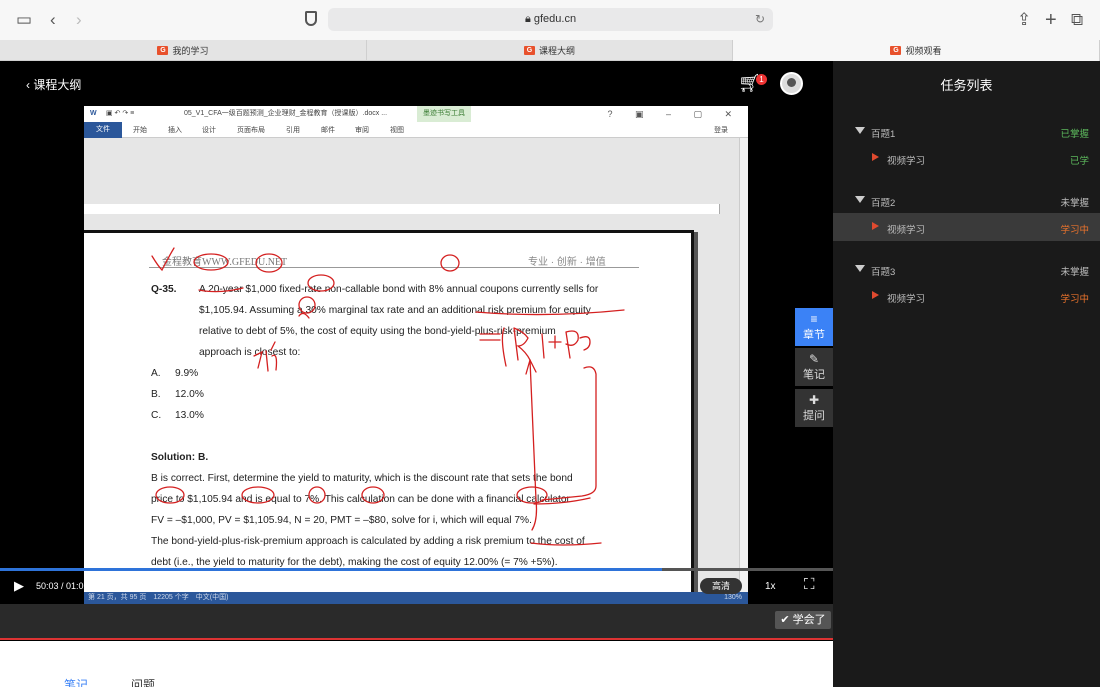 This screenshot has width=1100, height=687. Describe the element at coordinates (556, 51) in the screenshot. I see `tab-label: 课程大纲` at that location.